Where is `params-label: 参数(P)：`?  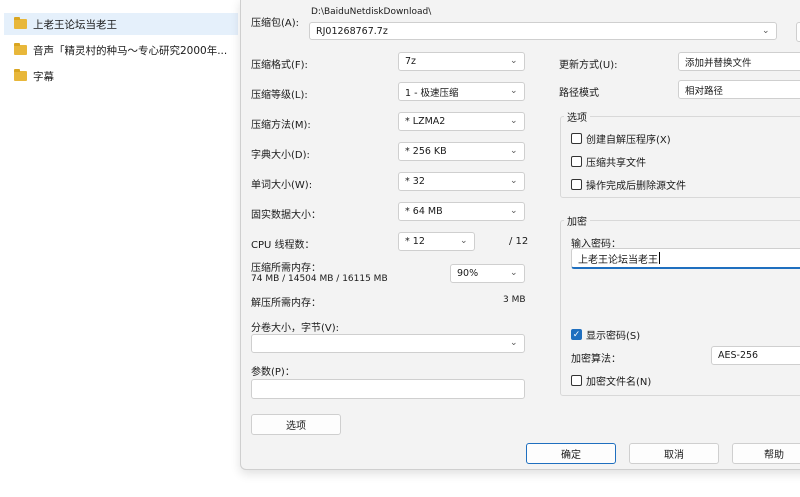 params-label: 参数(P)： is located at coordinates (273, 372).